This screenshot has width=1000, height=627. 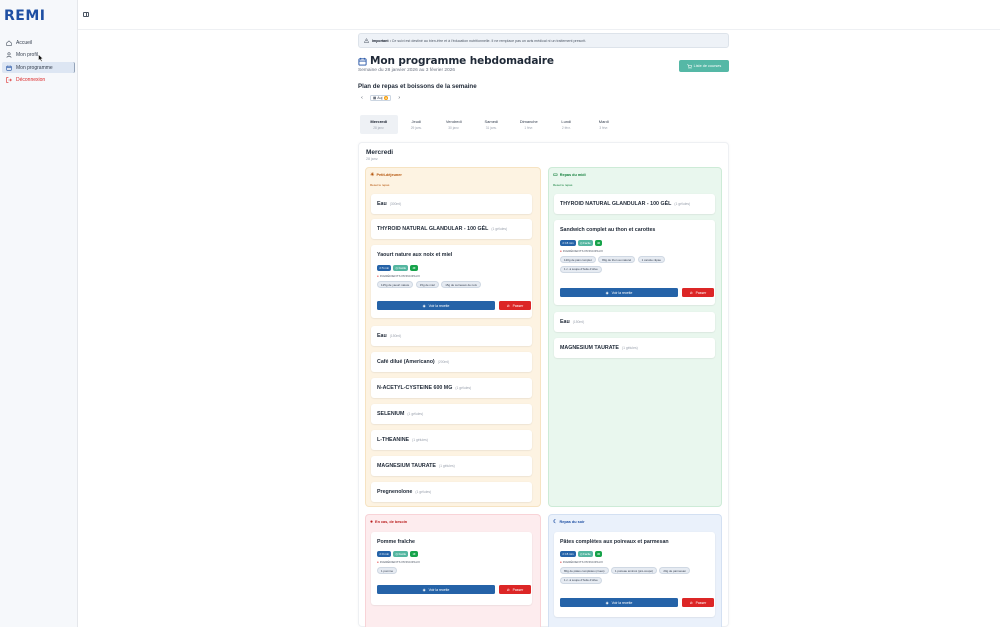 I want to click on ingredients-label-text: INGRÉDIENTS PRINCIPAUX, so click(x=582, y=251).